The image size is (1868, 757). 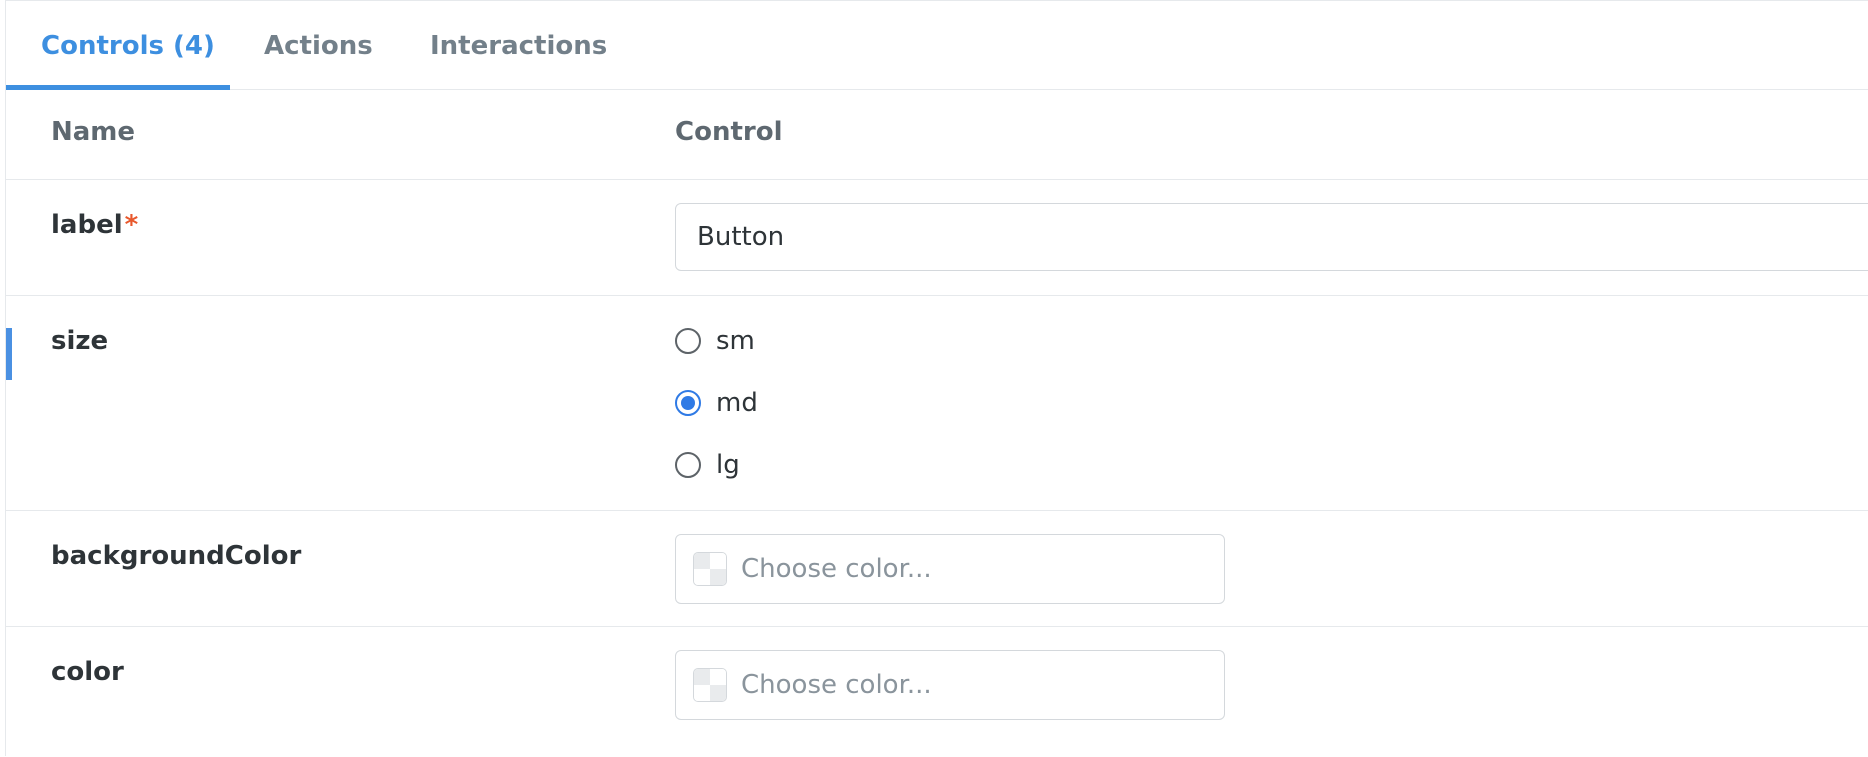 I want to click on radio-sm-label: sm, so click(x=735, y=341).